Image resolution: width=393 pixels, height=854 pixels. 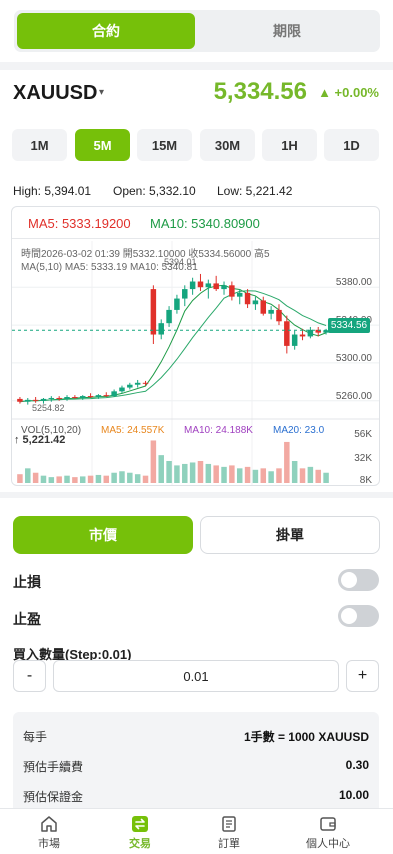 What do you see at coordinates (353, 396) in the screenshot?
I see `y-tick: 5260.00` at bounding box center [353, 396].